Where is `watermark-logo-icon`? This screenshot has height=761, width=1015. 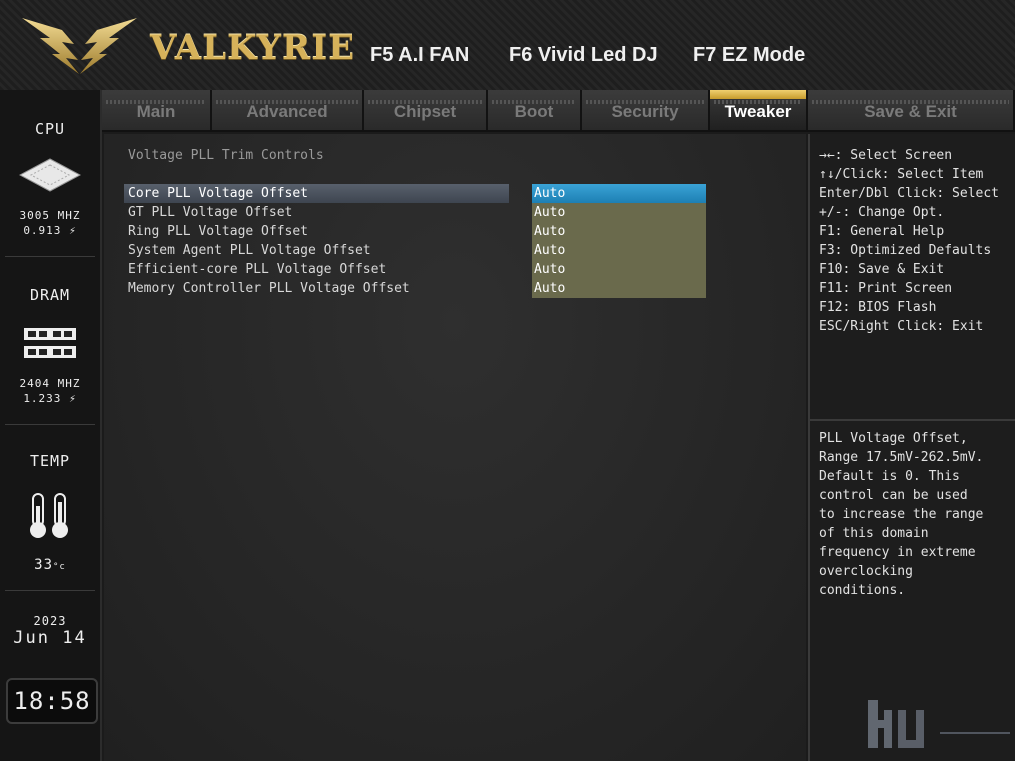
watermark-logo-icon is located at coordinates (939, 724).